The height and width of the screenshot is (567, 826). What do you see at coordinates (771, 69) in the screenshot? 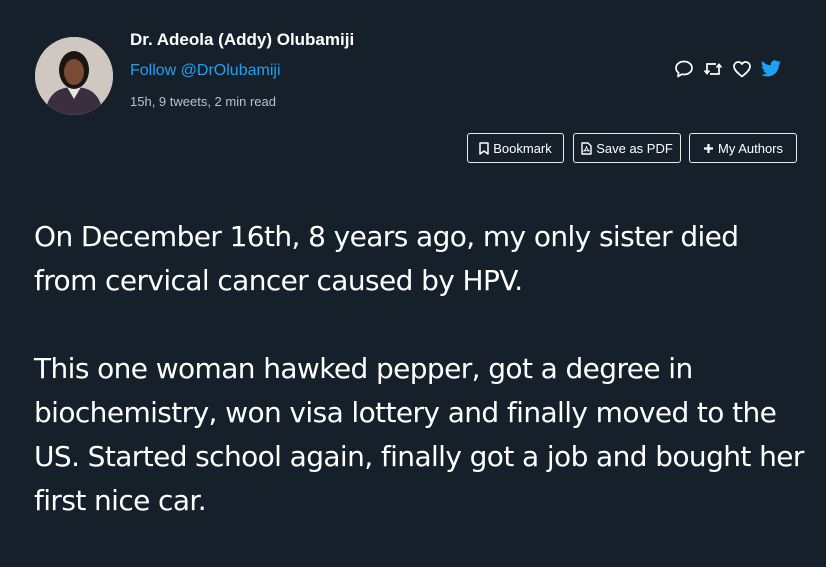
I see `twitter-bird-icon` at bounding box center [771, 69].